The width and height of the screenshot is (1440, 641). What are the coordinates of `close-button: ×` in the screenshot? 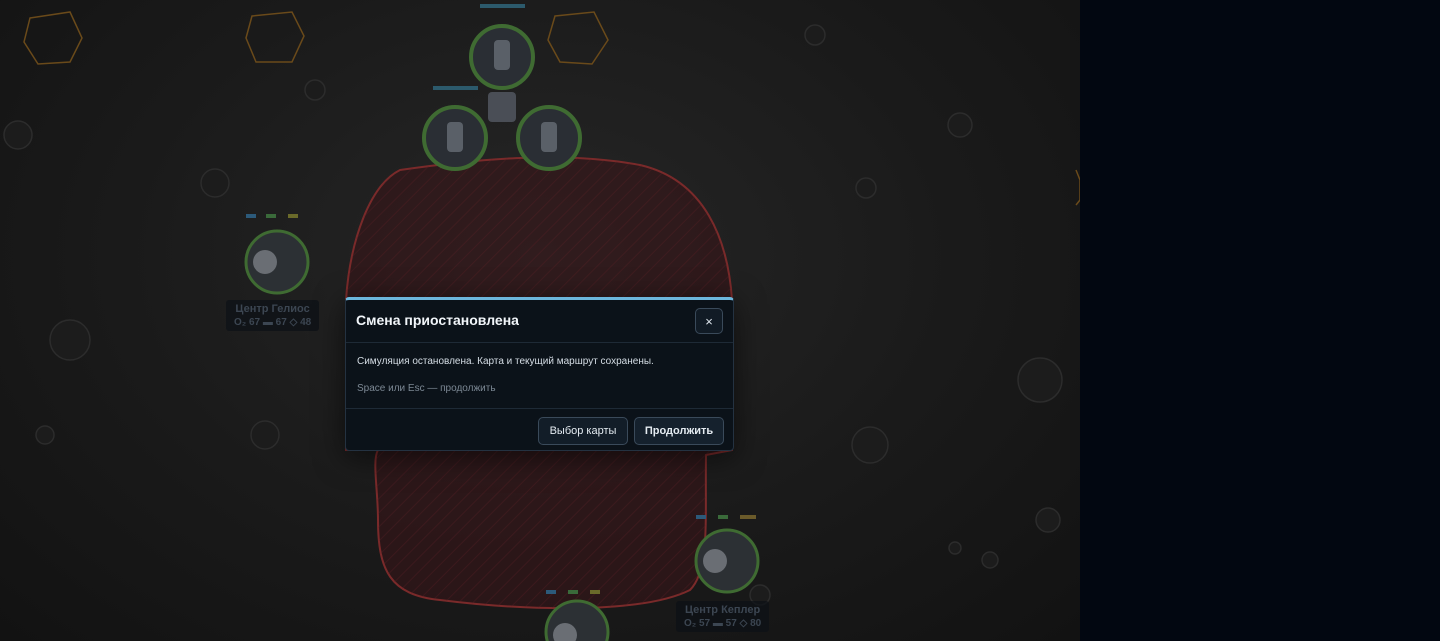 It's located at (709, 321).